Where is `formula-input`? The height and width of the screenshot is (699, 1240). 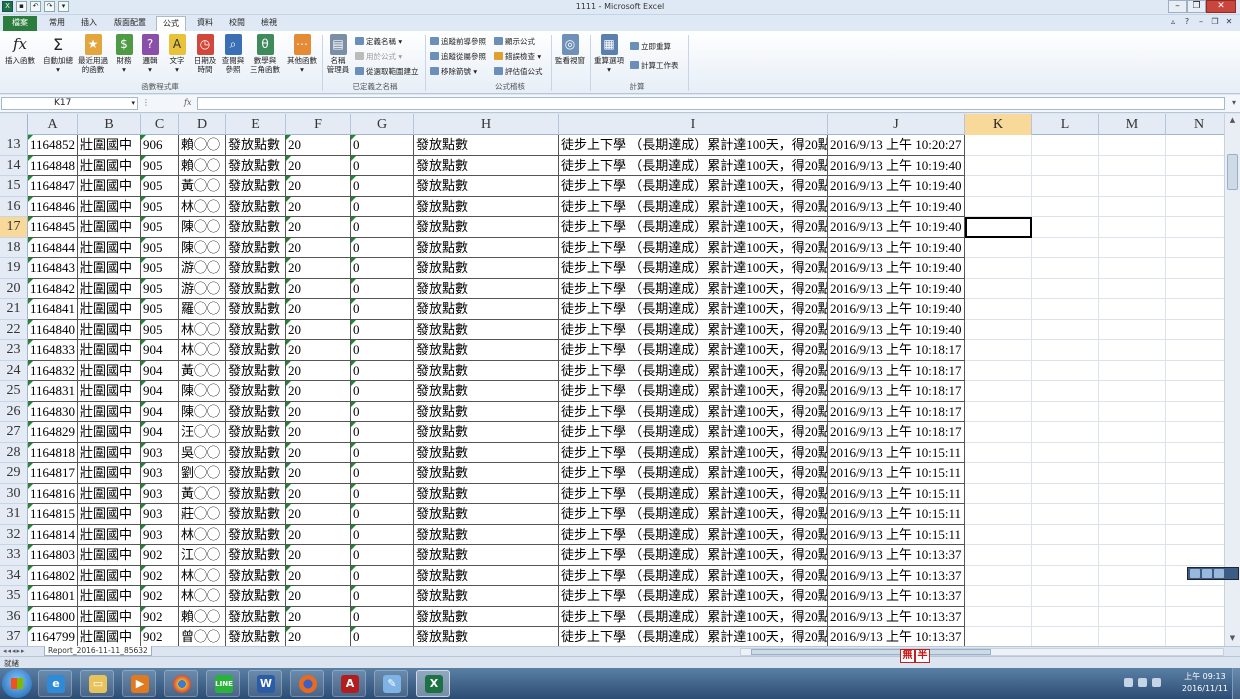 formula-input is located at coordinates (711, 103).